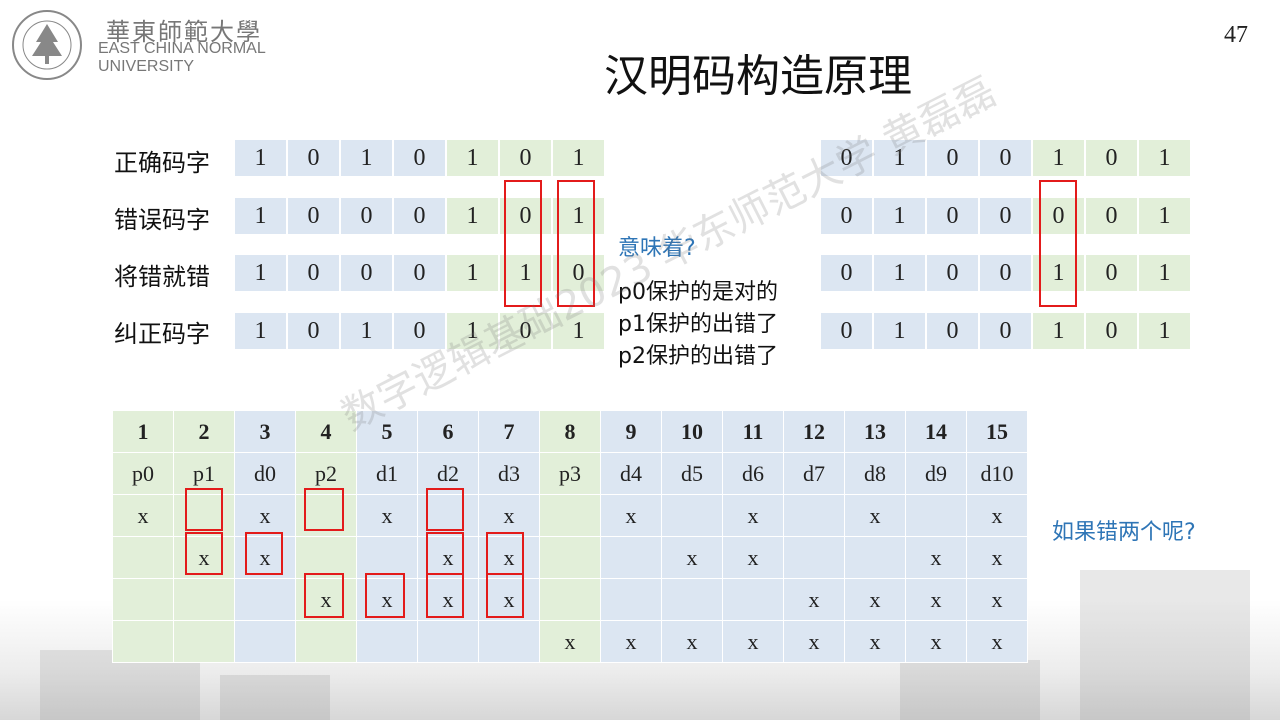 The width and height of the screenshot is (1280, 720). I want to click on logo-english-name: EAST CHINA NORMAL UNIVERSITY, so click(182, 58).